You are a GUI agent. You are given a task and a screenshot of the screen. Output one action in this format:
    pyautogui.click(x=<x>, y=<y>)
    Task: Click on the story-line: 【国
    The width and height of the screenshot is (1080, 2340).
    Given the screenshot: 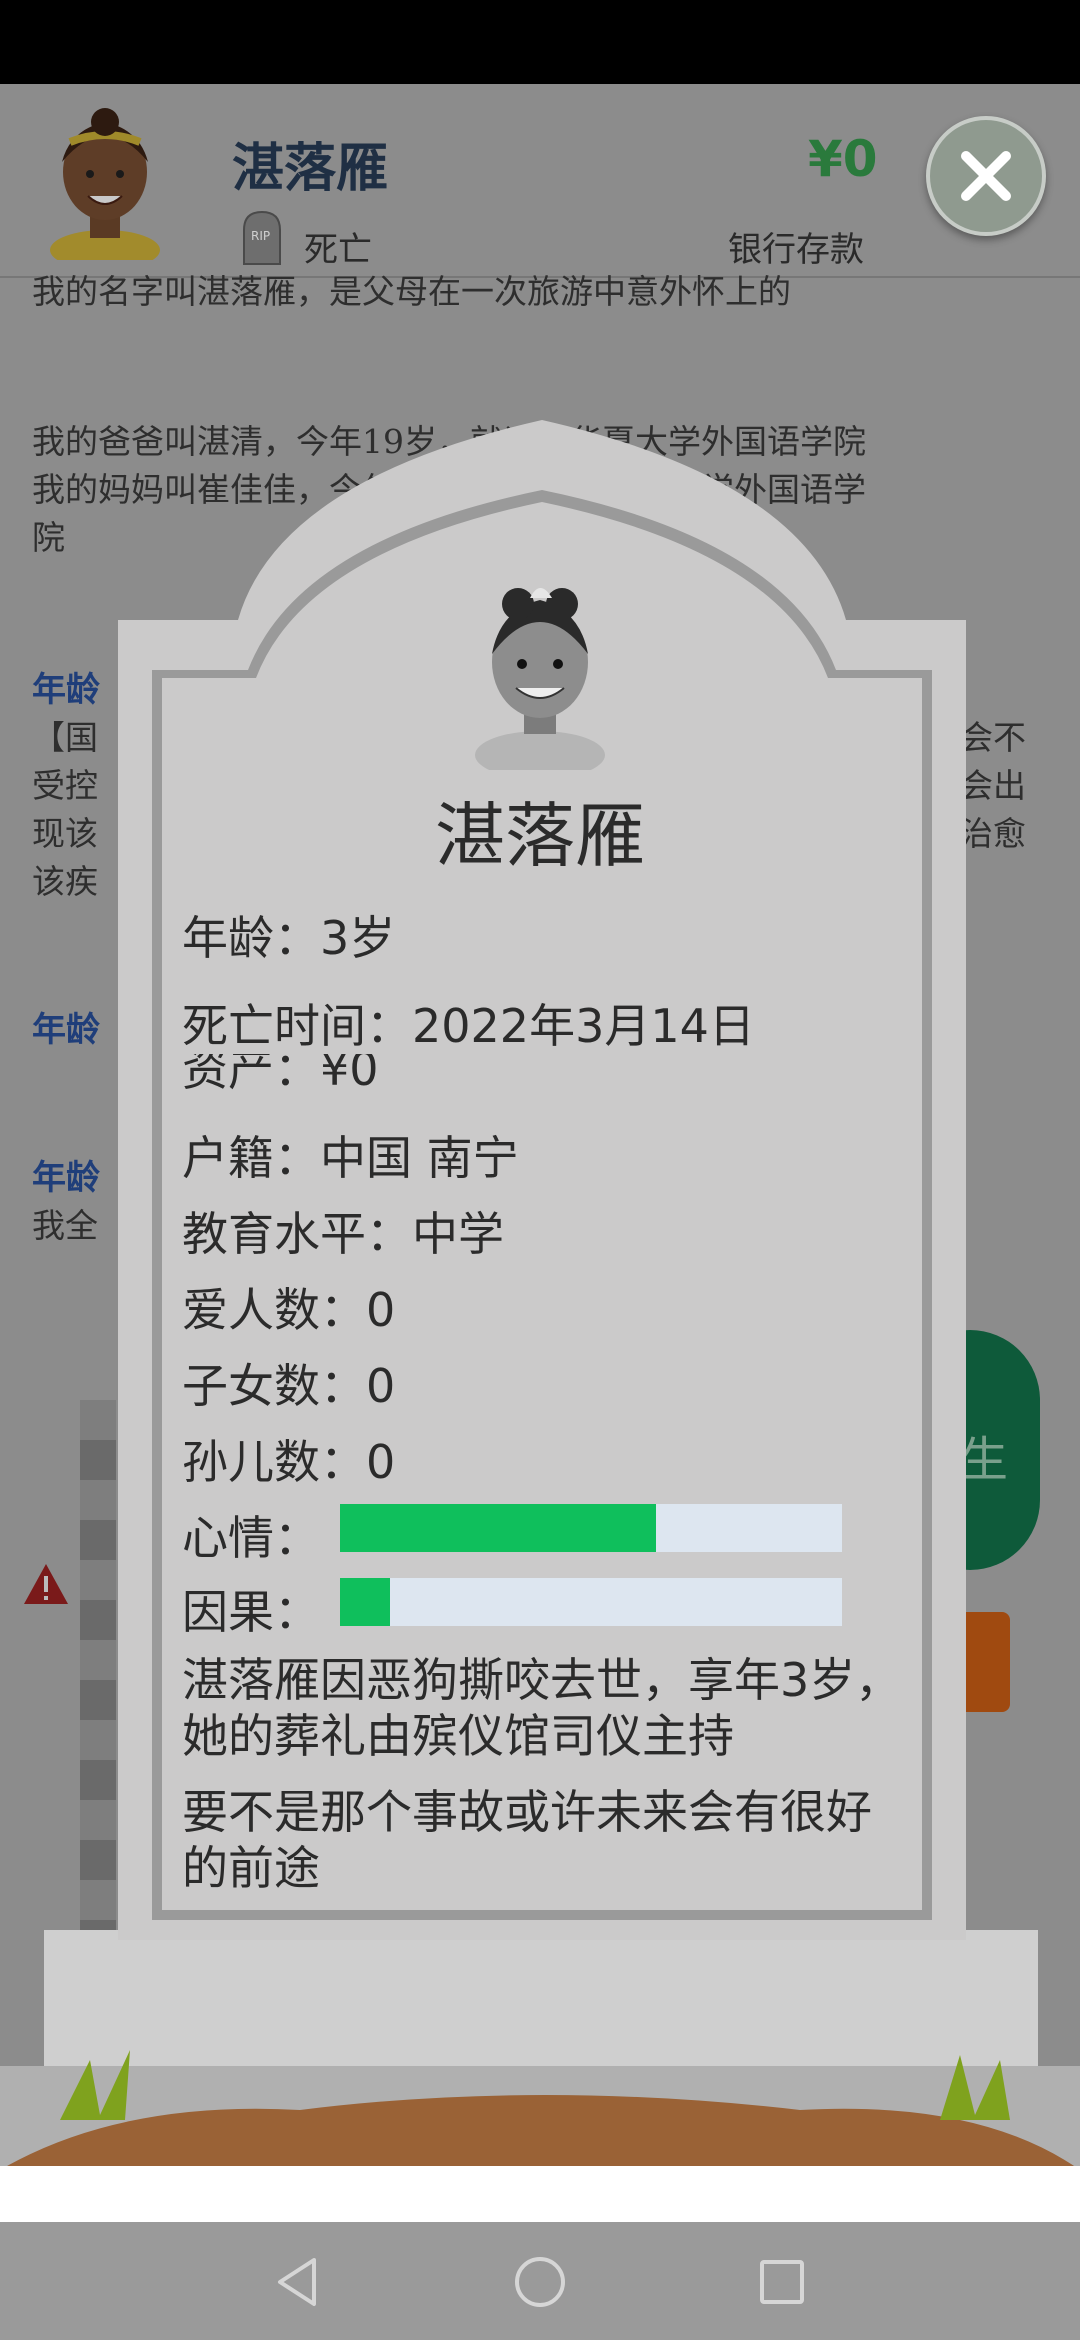 What is the action you would take?
    pyautogui.click(x=65, y=737)
    